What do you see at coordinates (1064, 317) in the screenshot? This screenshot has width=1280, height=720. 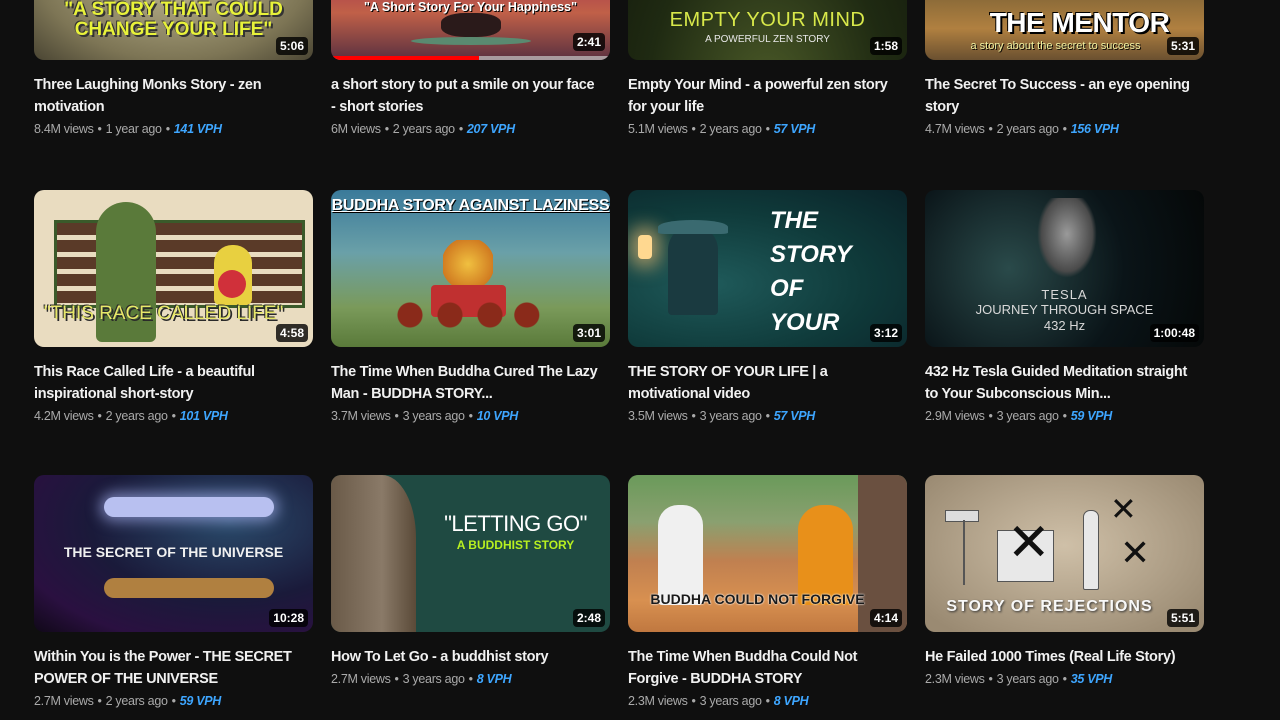 I see `thumbnail-overlay-subtext: JOURNEY THROUGH SPACE 432 Hz` at bounding box center [1064, 317].